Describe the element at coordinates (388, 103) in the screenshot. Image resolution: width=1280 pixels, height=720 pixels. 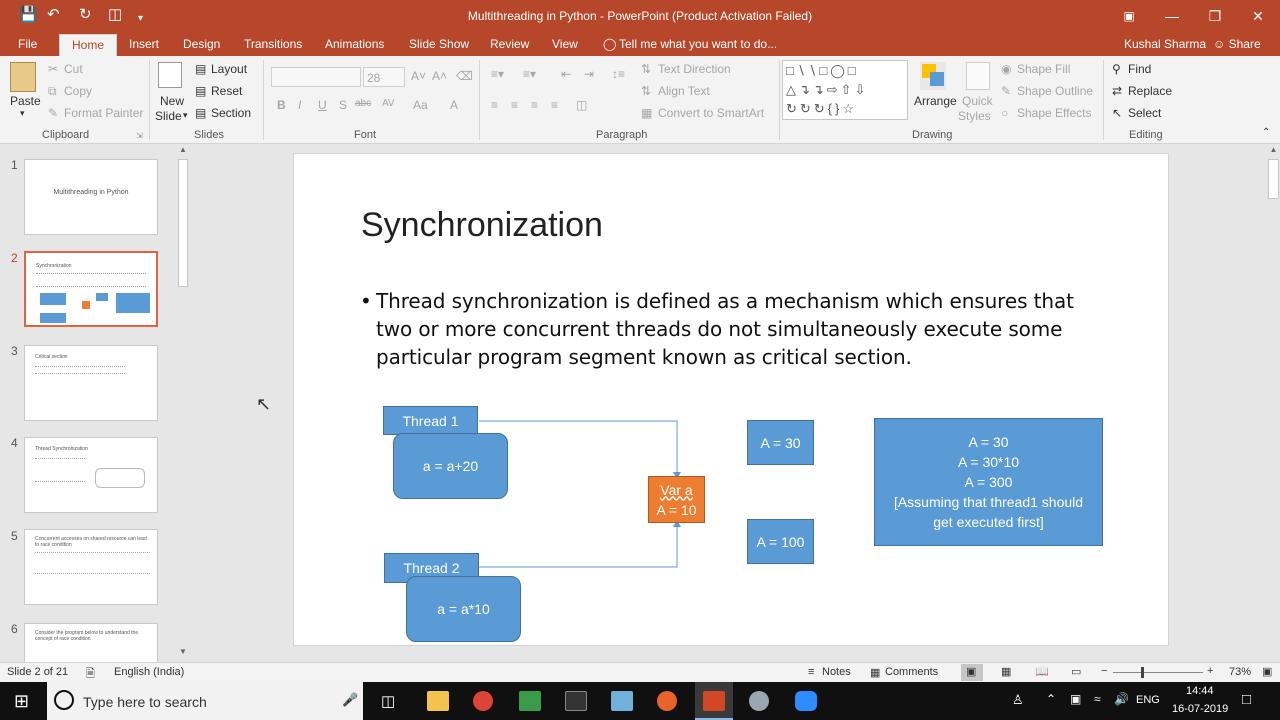
I see `char-spacing-button: AV` at that location.